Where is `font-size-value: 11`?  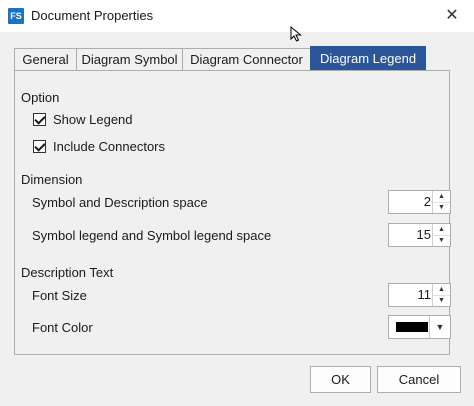
font-size-value: 11 is located at coordinates (425, 295).